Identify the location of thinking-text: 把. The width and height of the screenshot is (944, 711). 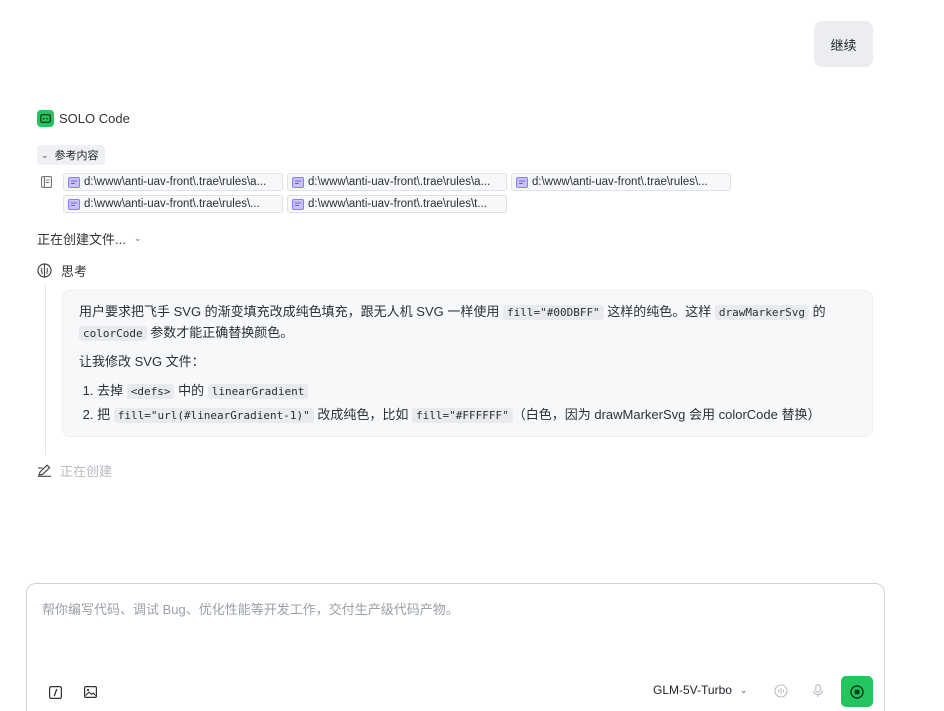
(105, 414).